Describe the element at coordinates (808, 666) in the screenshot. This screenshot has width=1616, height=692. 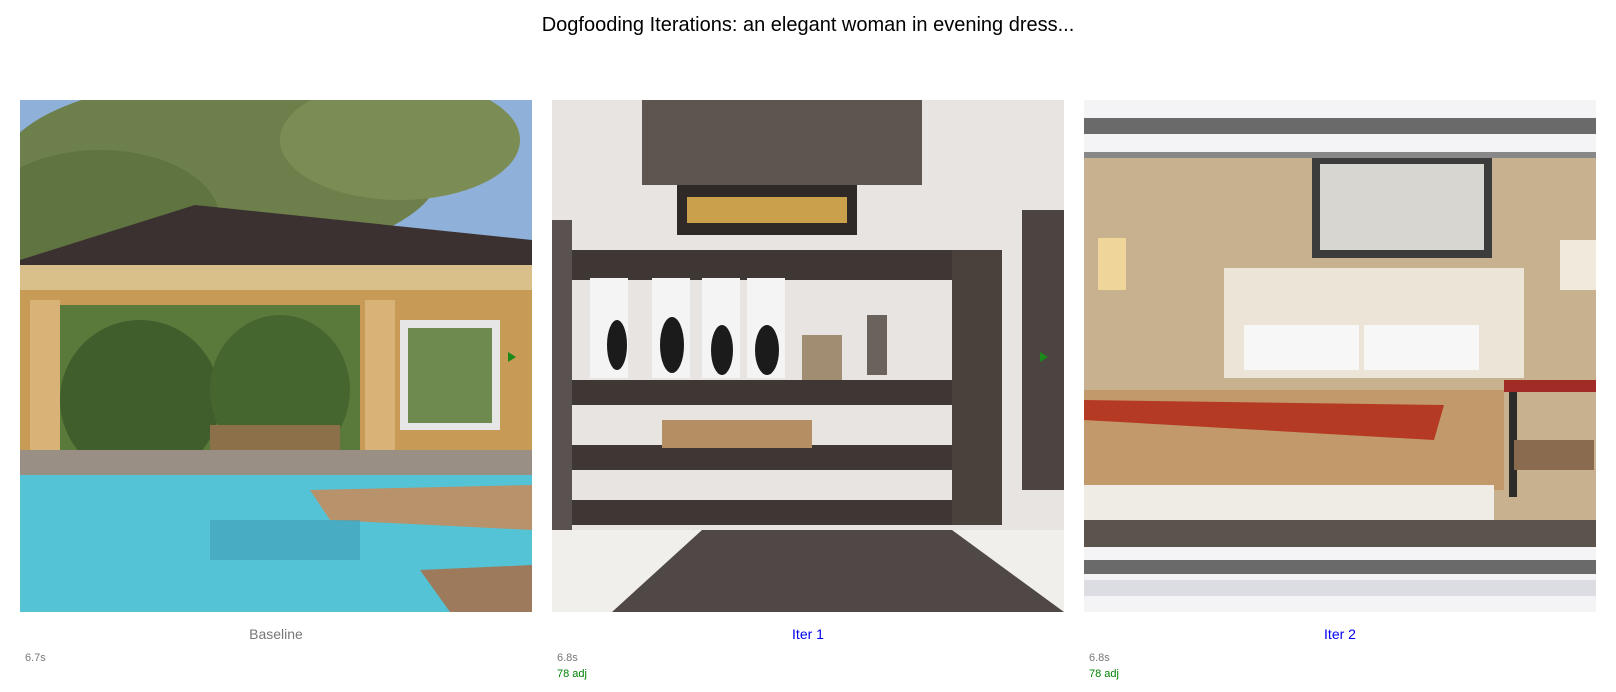
I see `panel-meta-iter-1: 6.8s 78 adj` at that location.